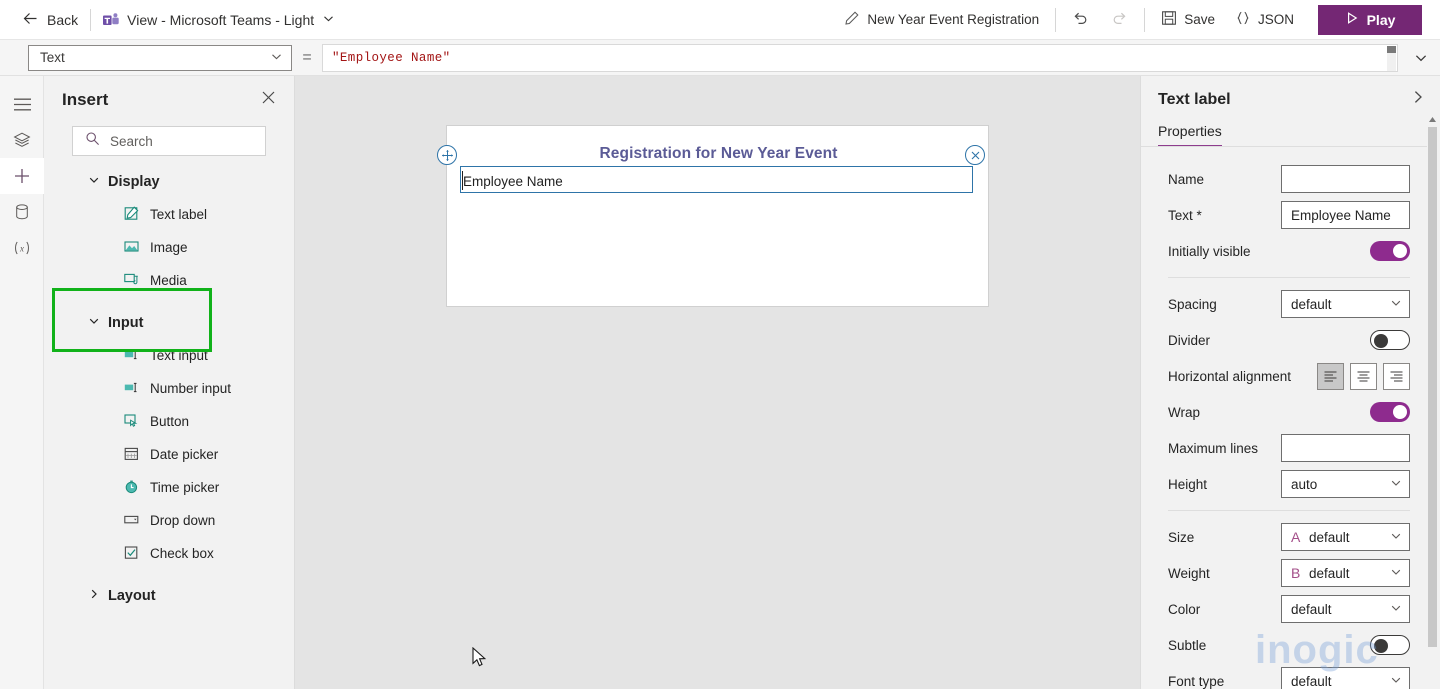 Image resolution: width=1440 pixels, height=689 pixels. Describe the element at coordinates (1432, 119) in the screenshot. I see `scroll-up-icon` at that location.